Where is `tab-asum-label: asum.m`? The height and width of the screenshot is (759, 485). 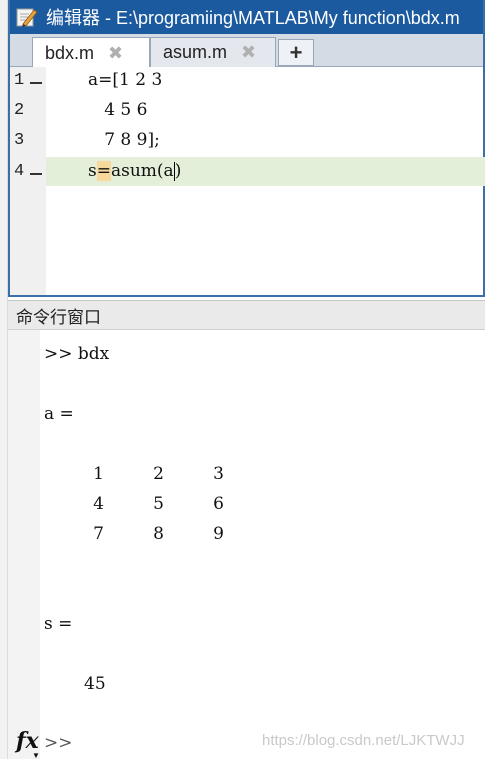 tab-asum-label: asum.m is located at coordinates (195, 52).